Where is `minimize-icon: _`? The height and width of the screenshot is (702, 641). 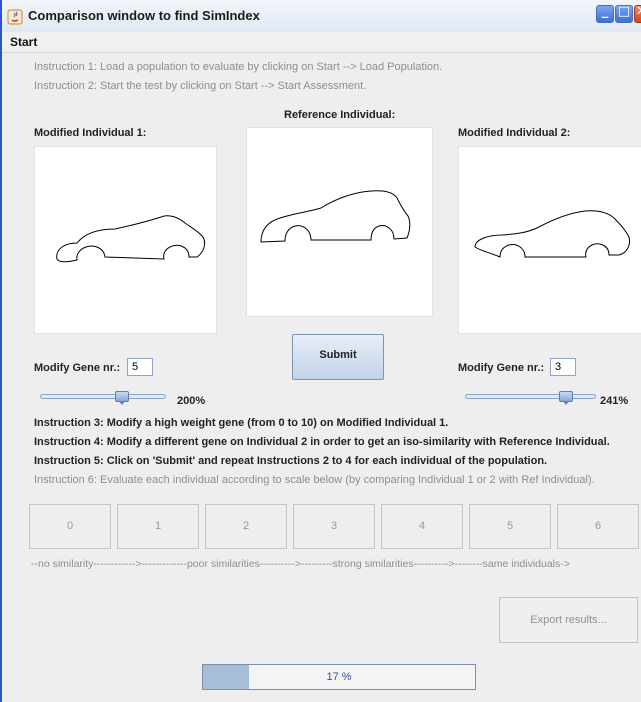 minimize-icon: _ is located at coordinates (605, 11).